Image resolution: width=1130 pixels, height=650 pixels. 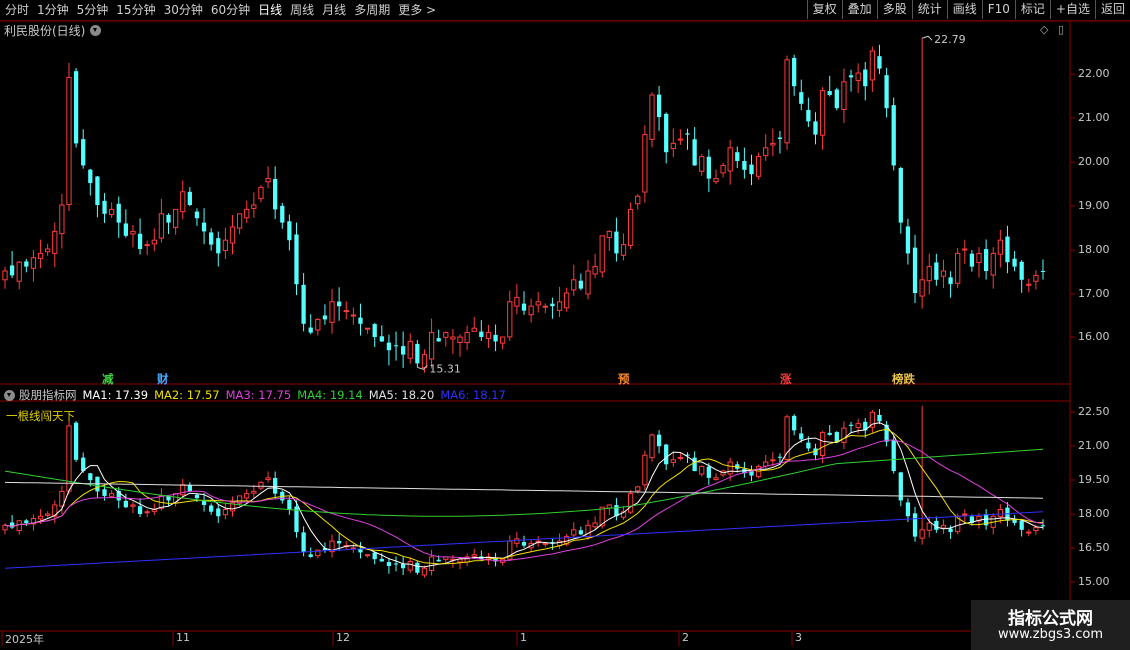 What do you see at coordinates (903, 379) in the screenshot?
I see `event-marker: 榜跌` at bounding box center [903, 379].